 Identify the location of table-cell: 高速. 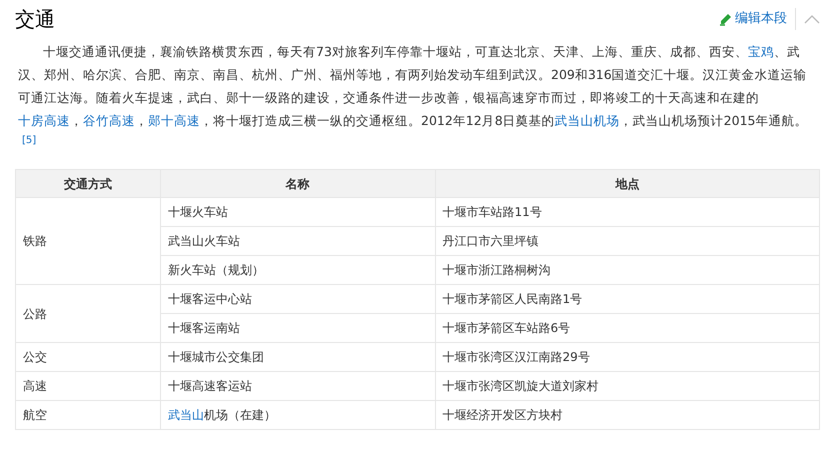
(88, 386).